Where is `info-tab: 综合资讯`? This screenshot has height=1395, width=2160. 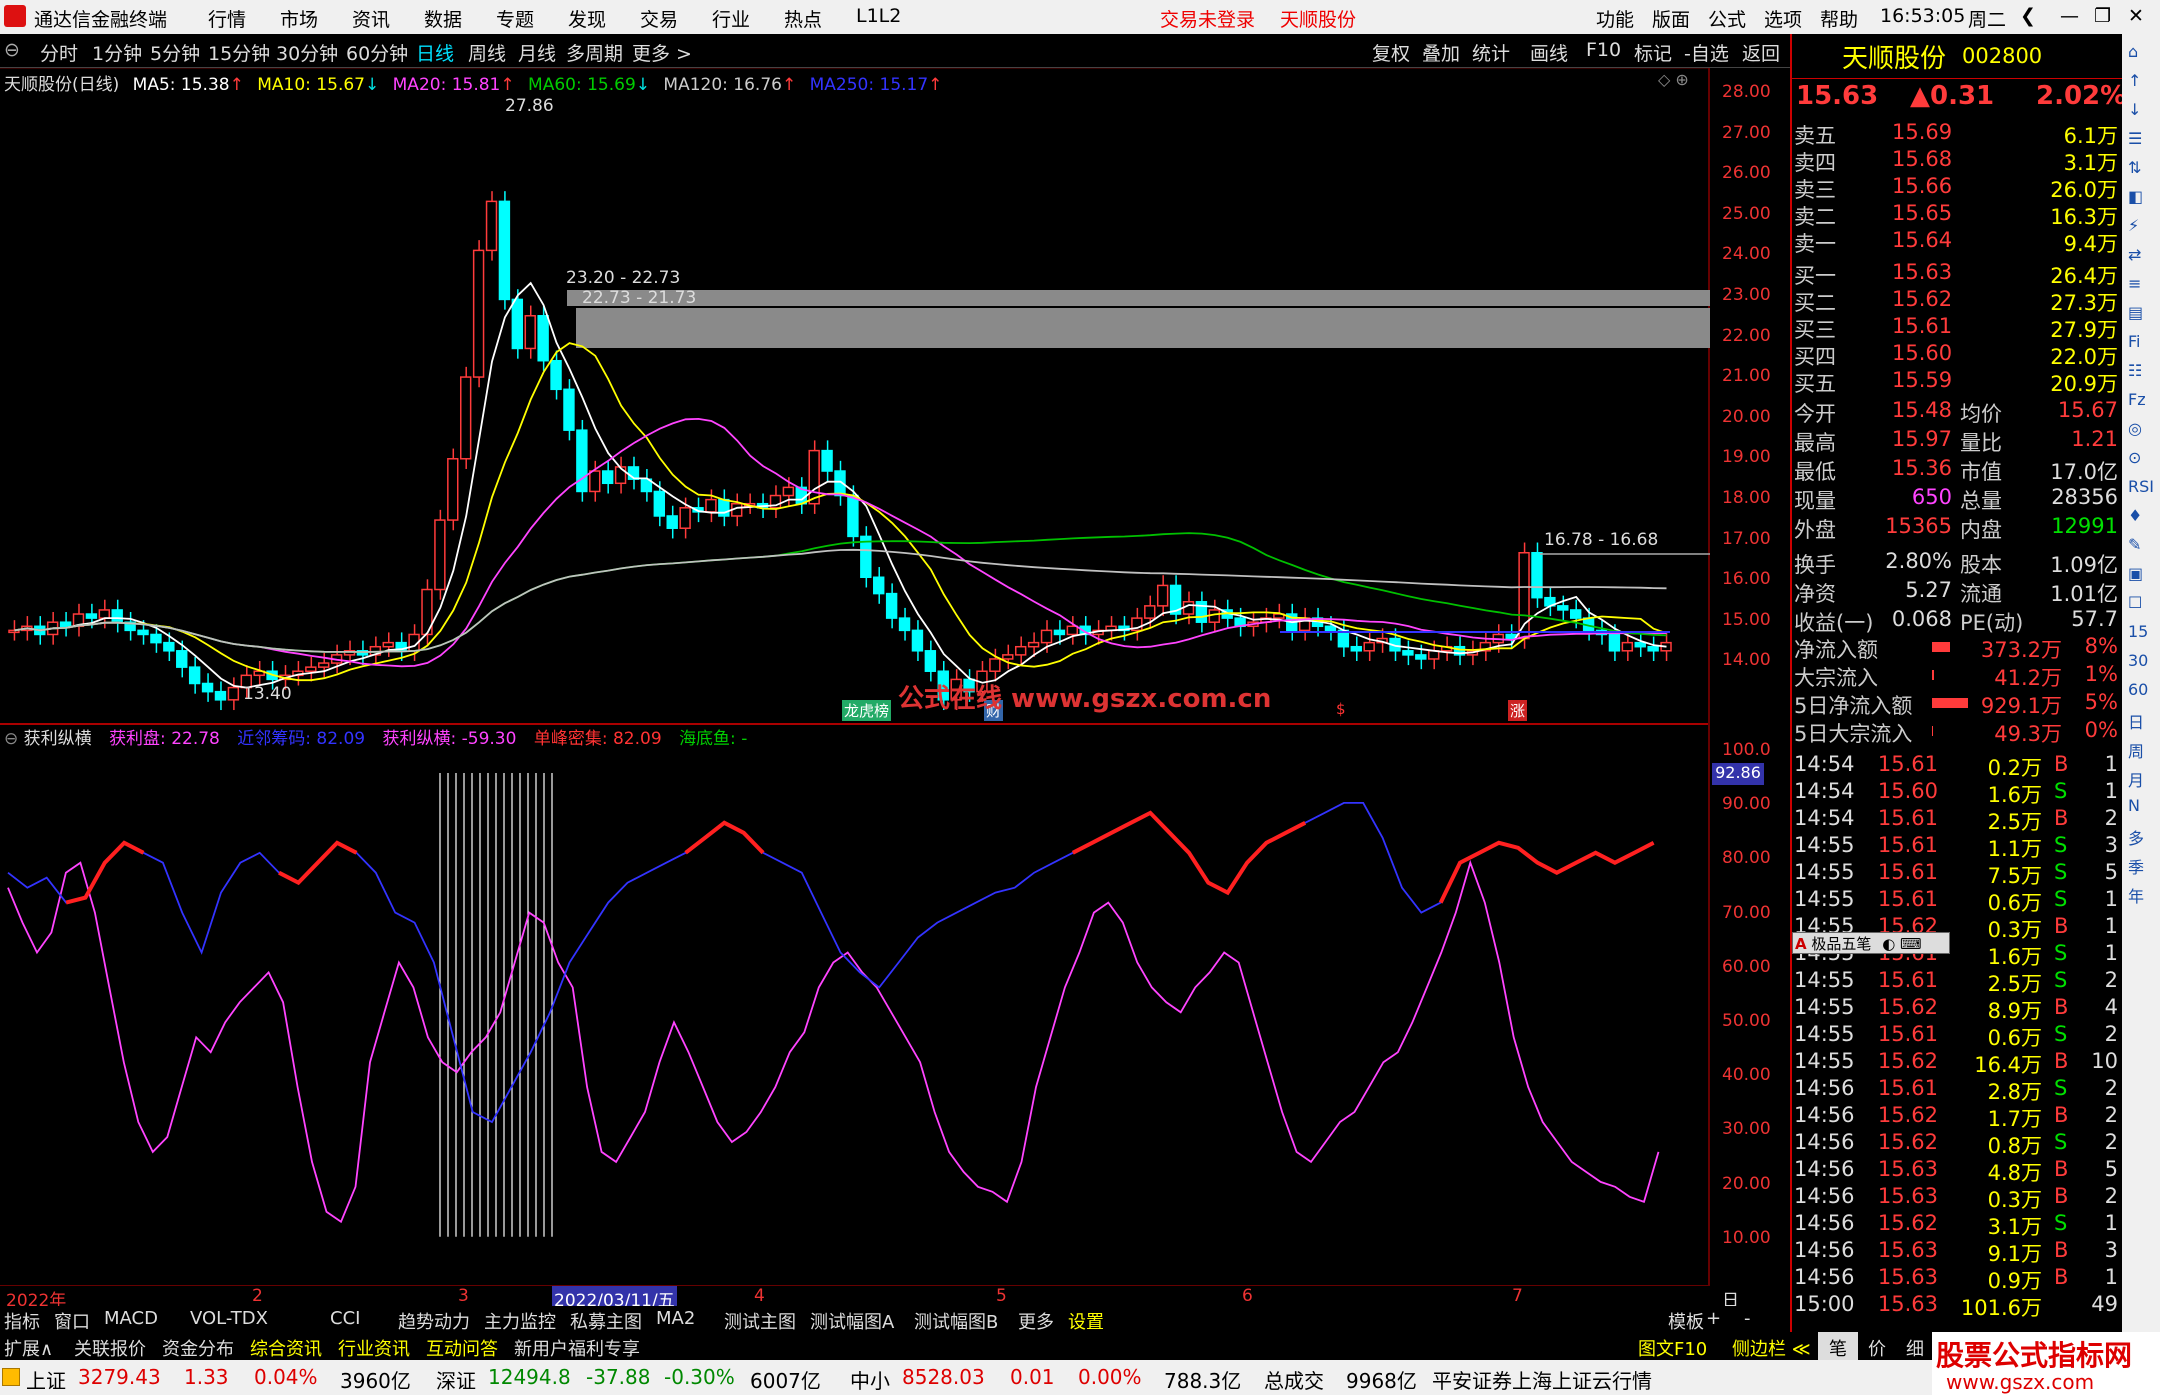 info-tab: 综合资讯 is located at coordinates (286, 1348).